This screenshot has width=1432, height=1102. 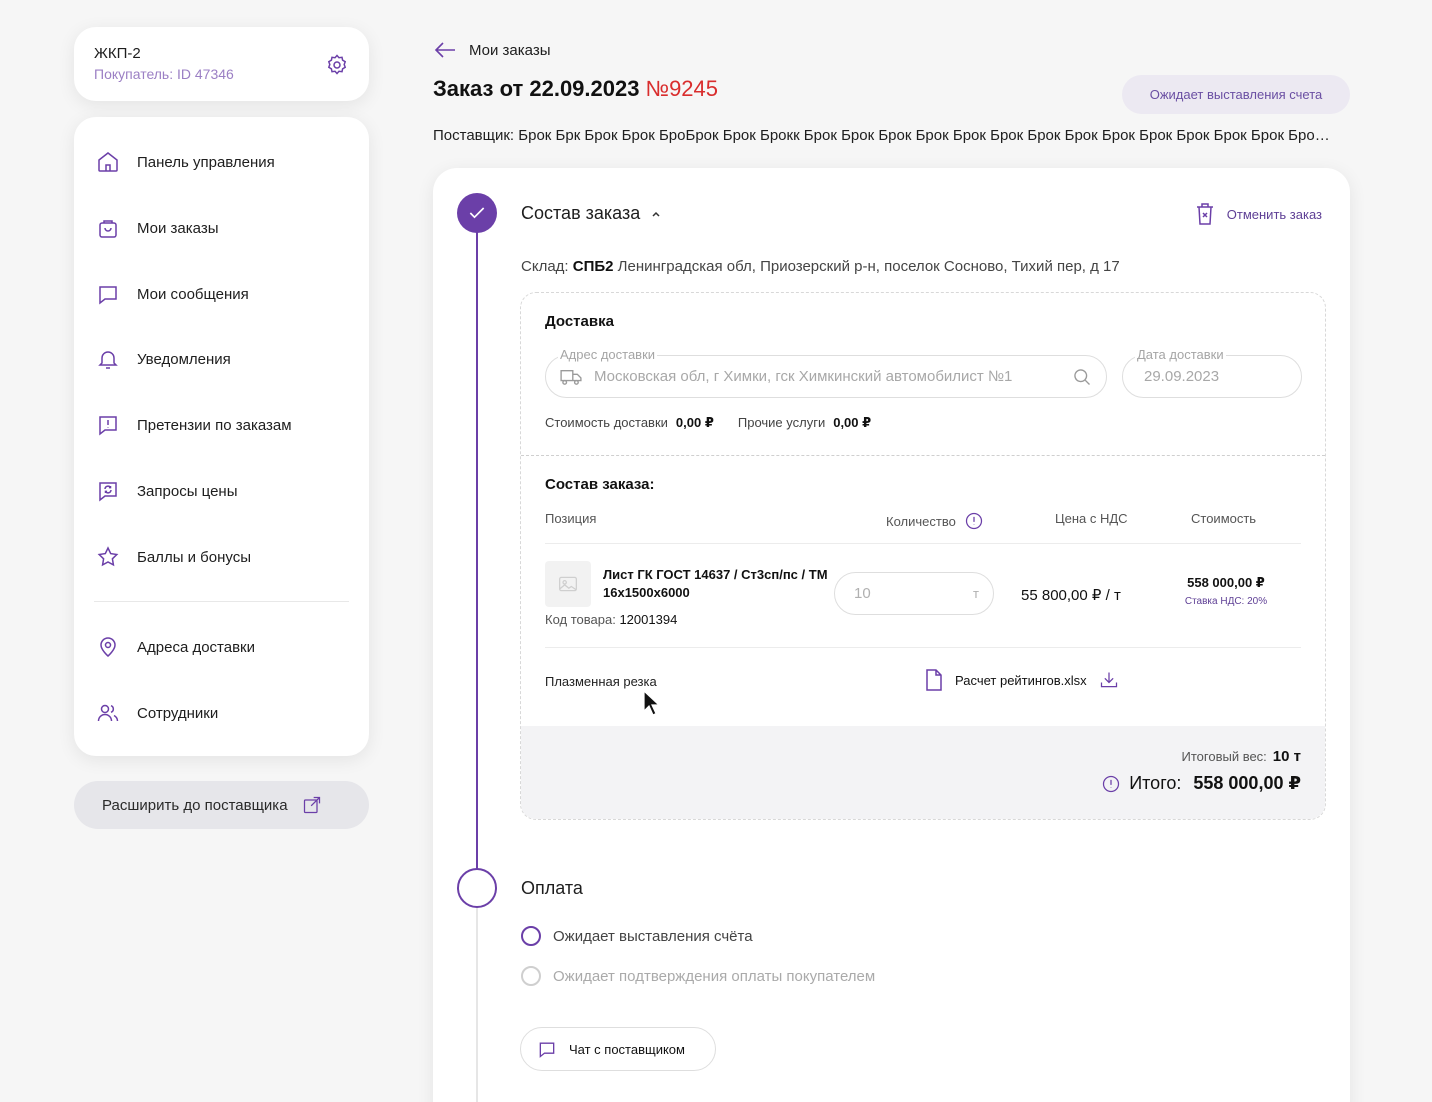 I want to click on payment-step-confirmation: Ожидает подтверждения оплаты покупателем, so click(x=698, y=976).